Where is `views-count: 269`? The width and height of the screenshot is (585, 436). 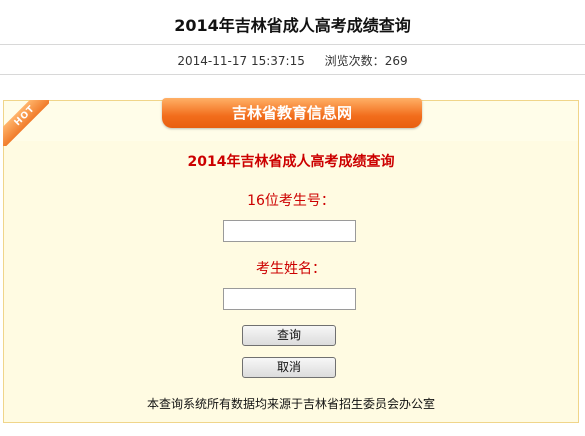
views-count: 269 is located at coordinates (396, 61).